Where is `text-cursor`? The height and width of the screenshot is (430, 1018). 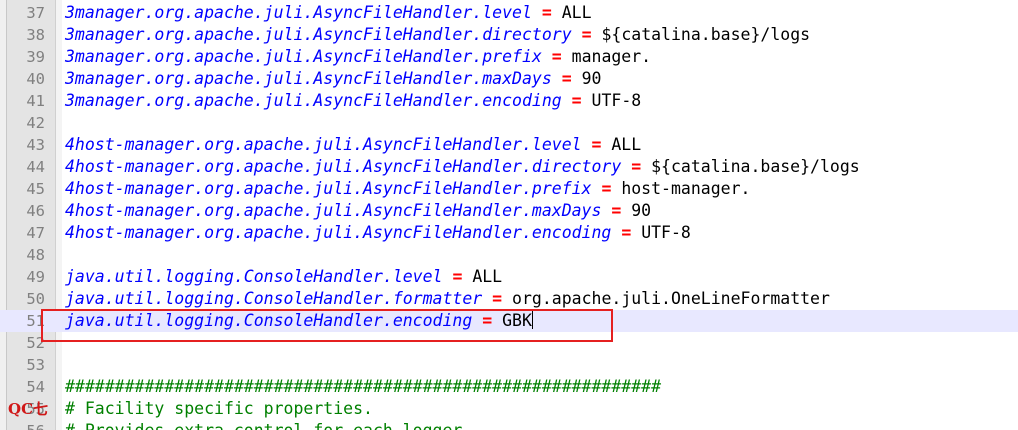
text-cursor is located at coordinates (532, 320).